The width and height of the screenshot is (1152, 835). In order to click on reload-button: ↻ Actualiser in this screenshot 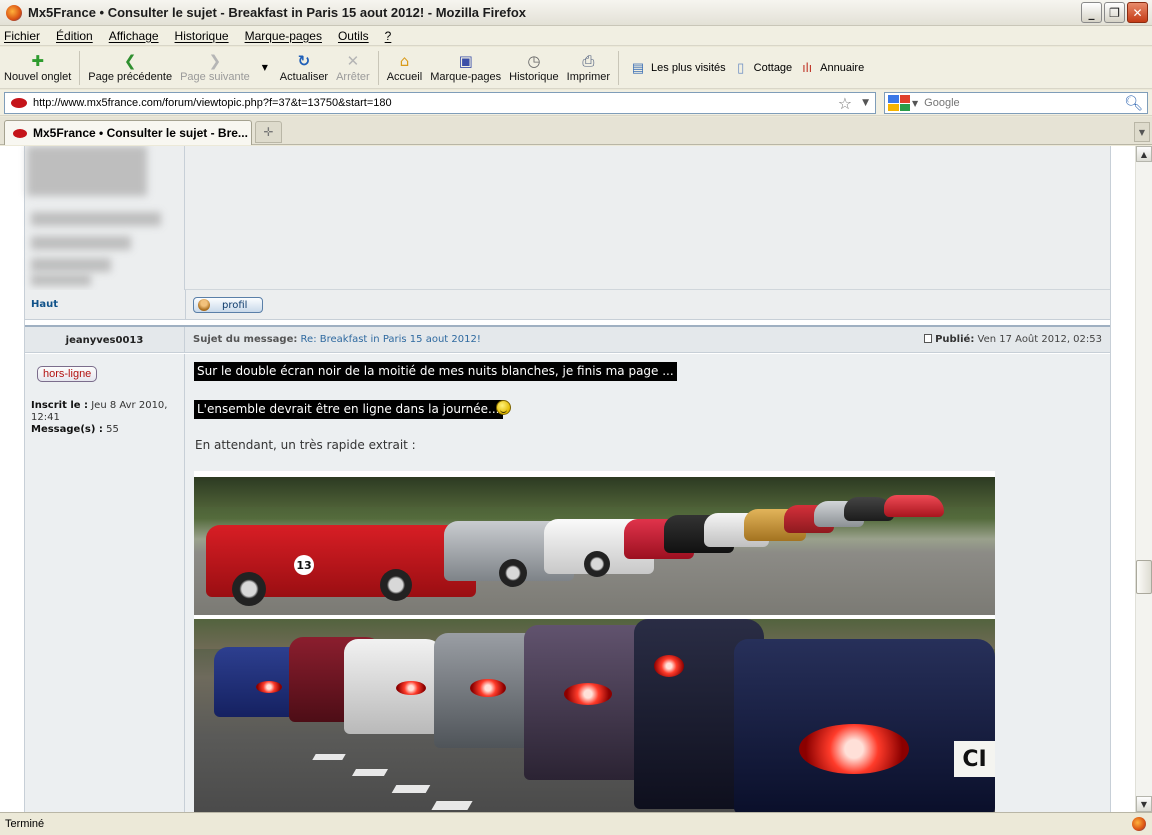, I will do `click(304, 68)`.